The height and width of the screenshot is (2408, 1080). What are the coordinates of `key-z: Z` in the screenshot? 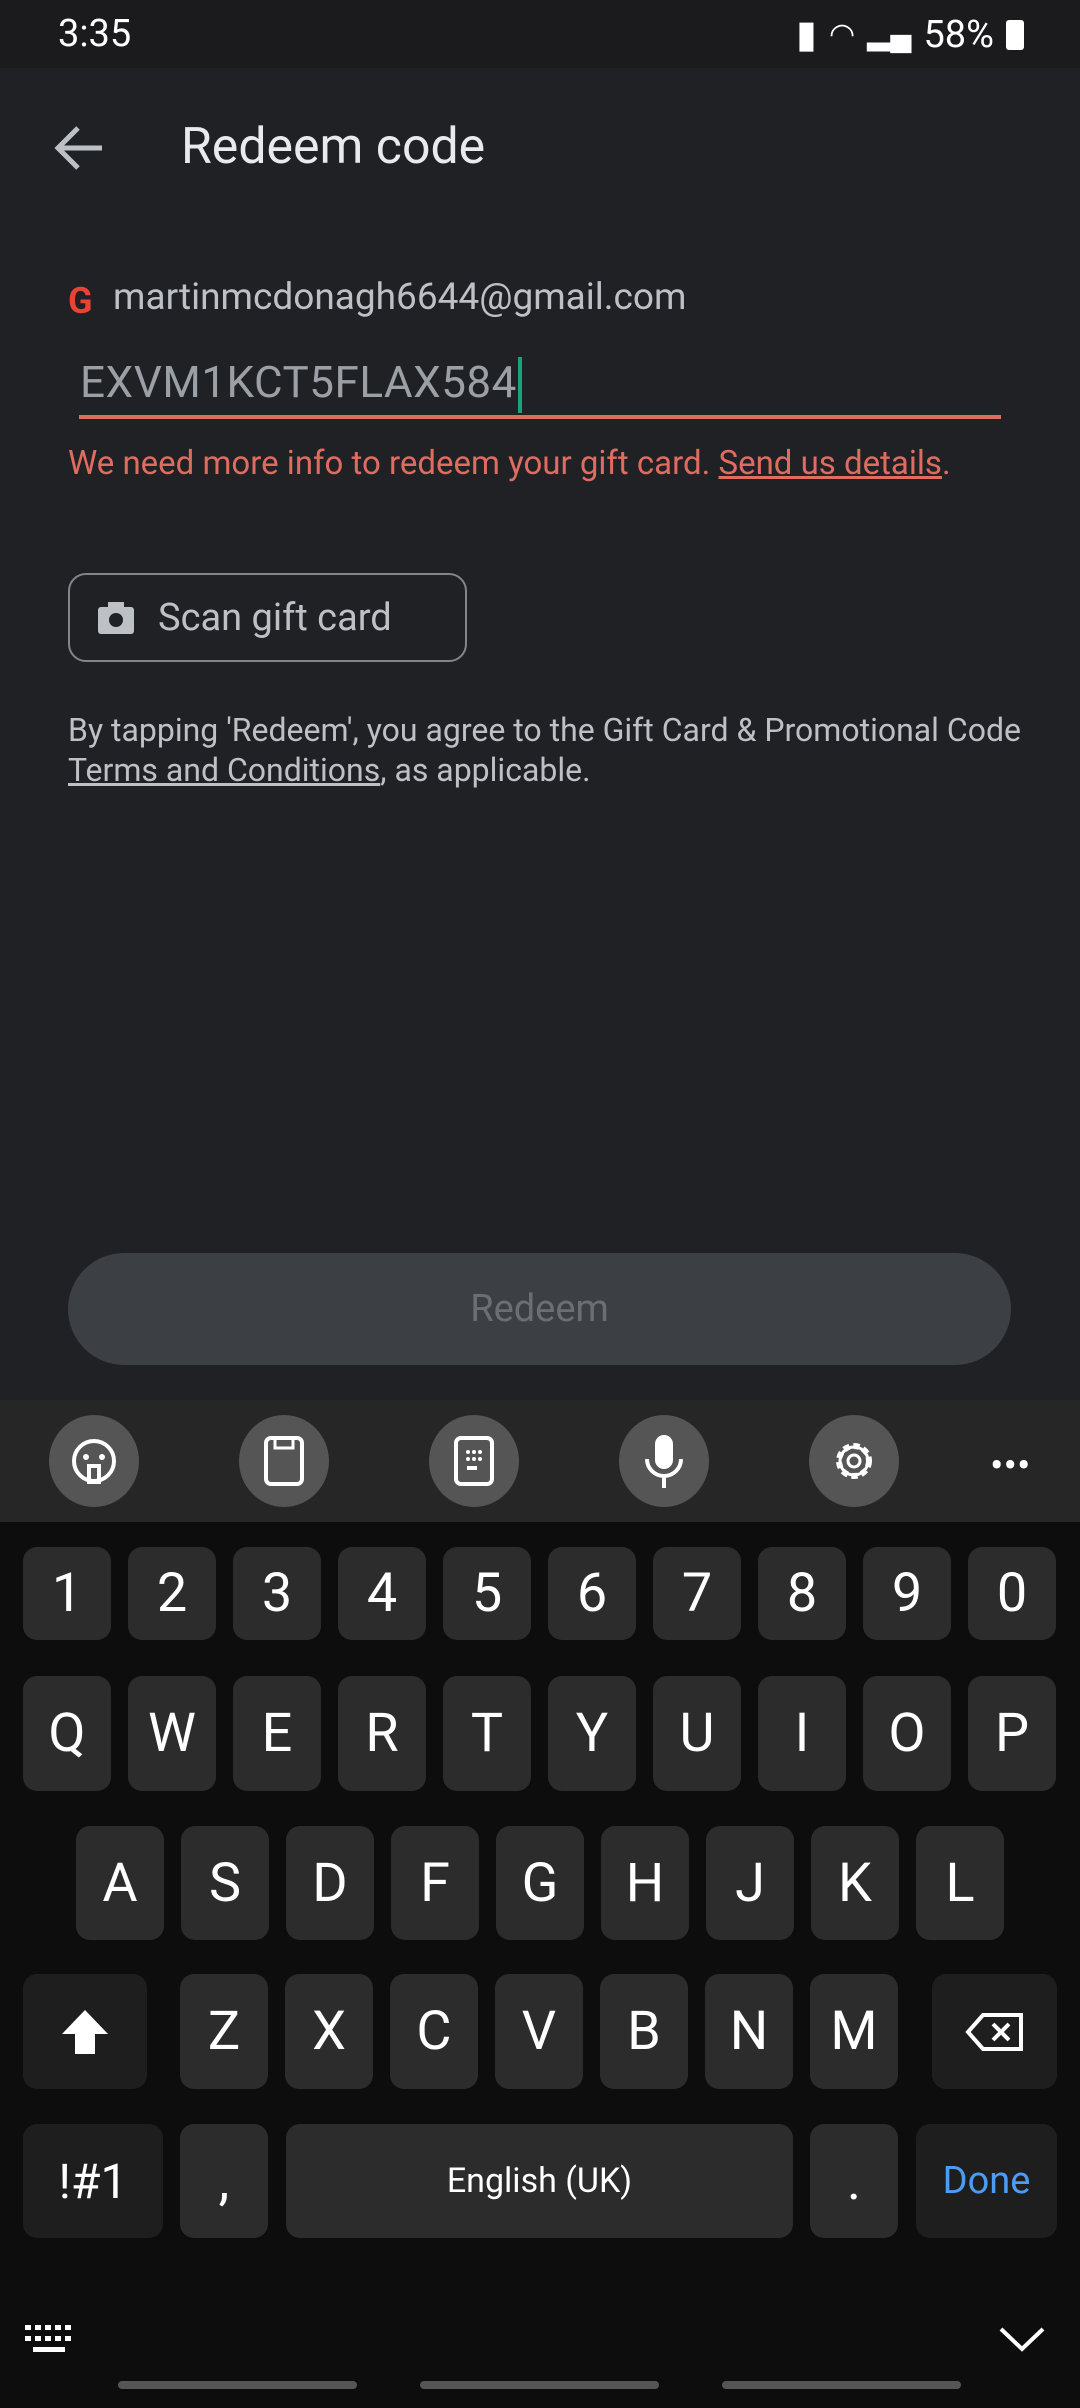 It's located at (224, 2031).